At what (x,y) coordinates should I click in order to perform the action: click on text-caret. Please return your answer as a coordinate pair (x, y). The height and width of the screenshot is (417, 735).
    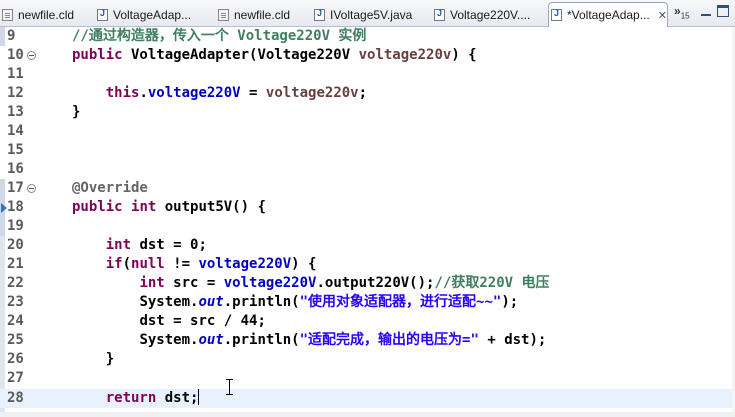
    Looking at the image, I should click on (199, 397).